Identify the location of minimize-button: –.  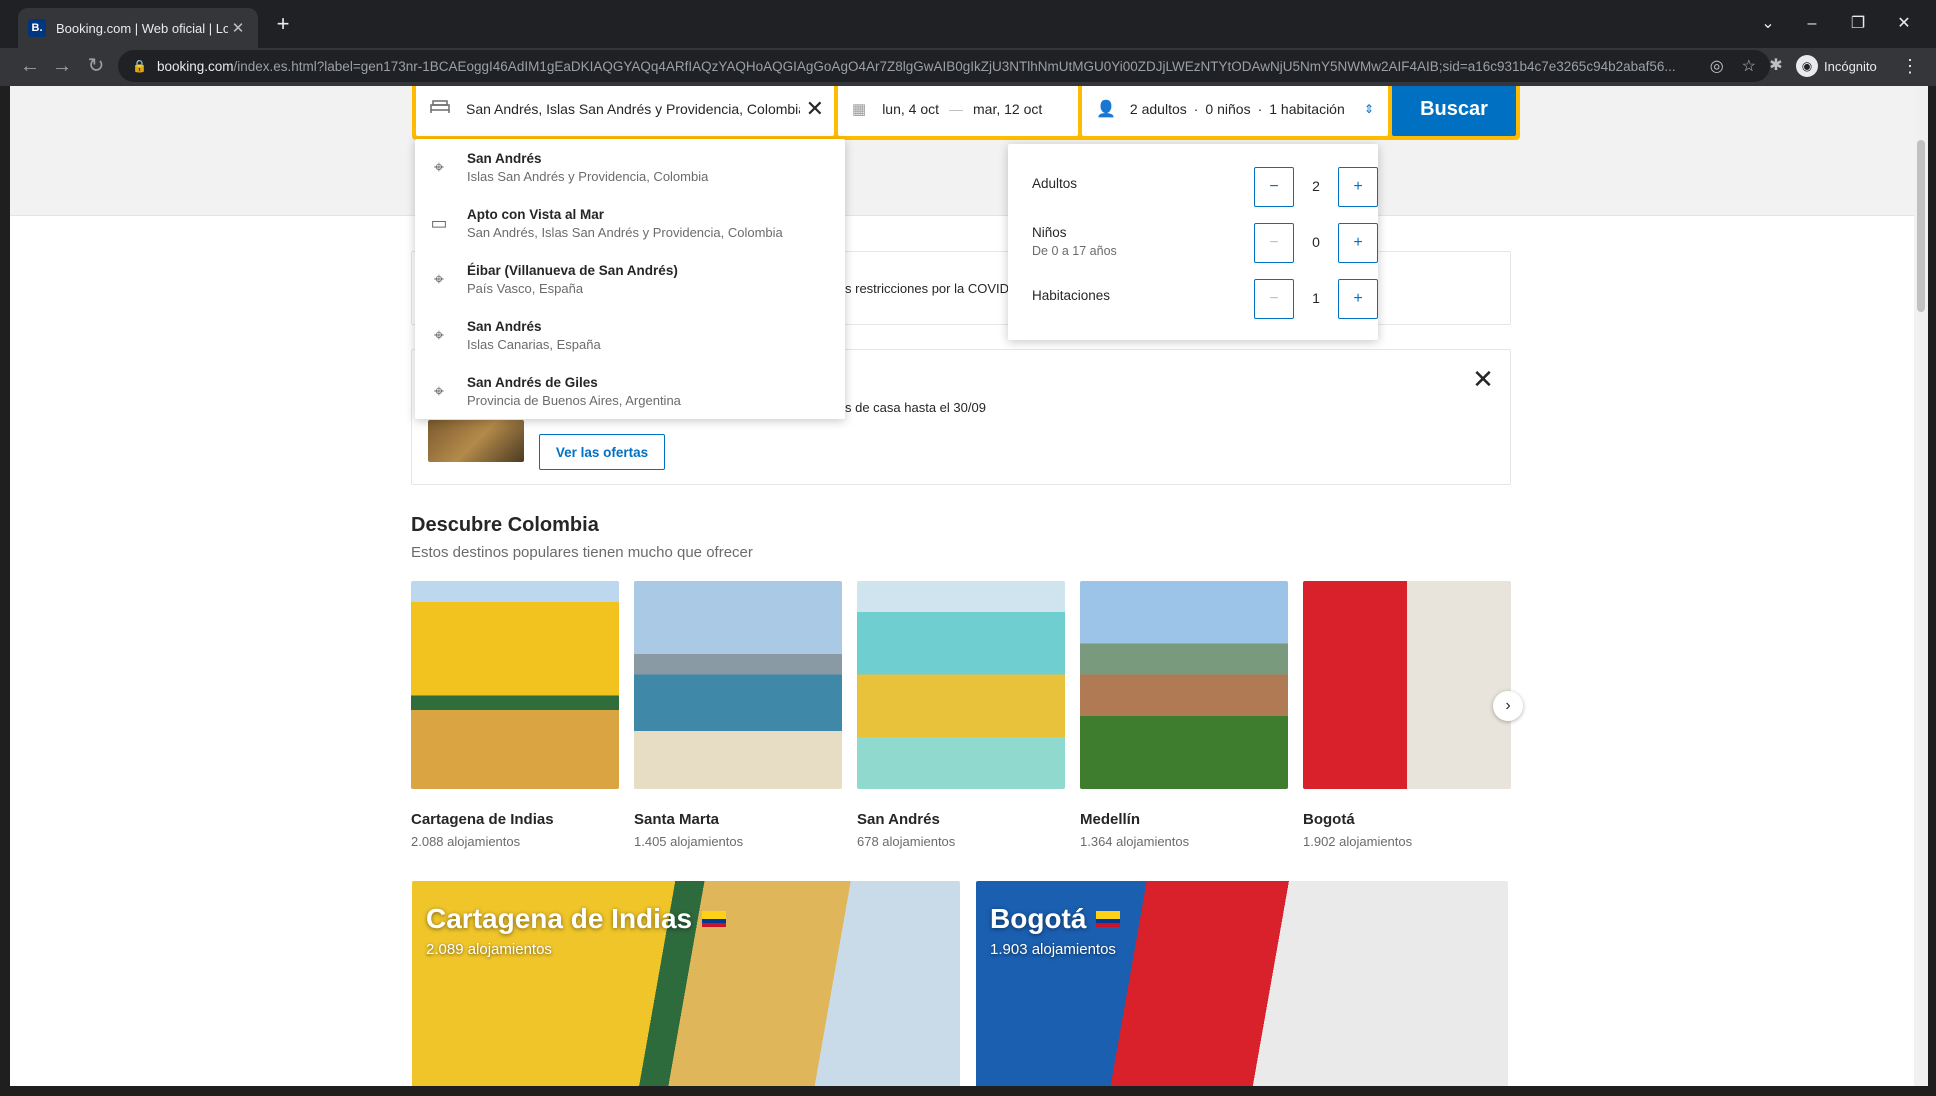
(1812, 24).